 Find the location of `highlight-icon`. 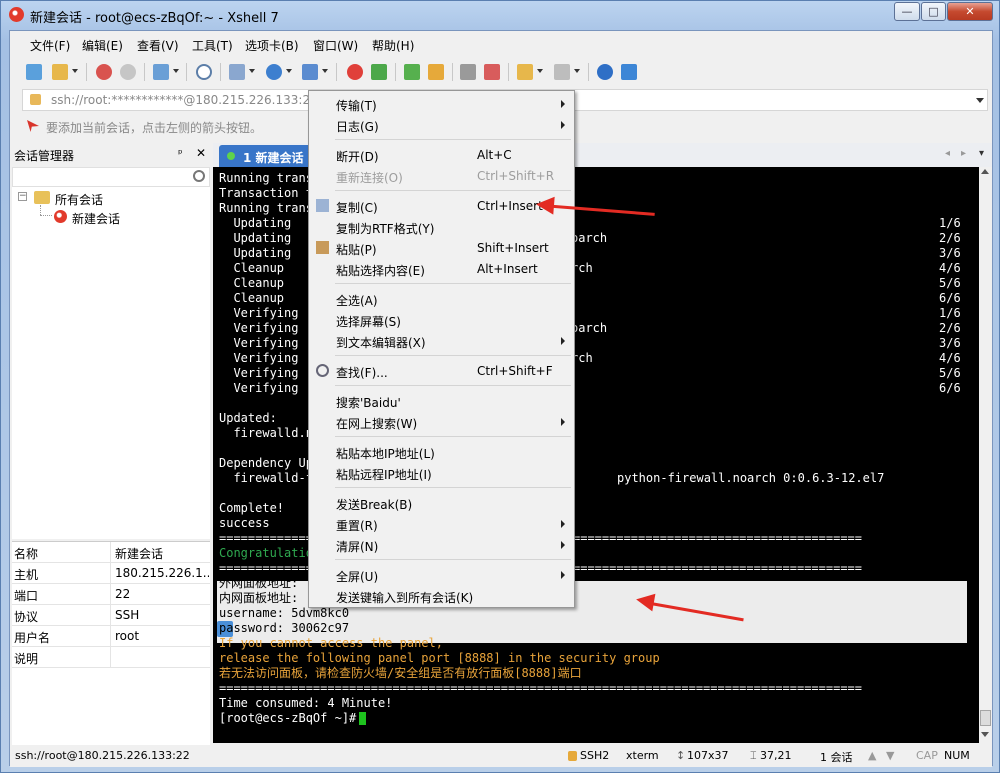

highlight-icon is located at coordinates (492, 72).